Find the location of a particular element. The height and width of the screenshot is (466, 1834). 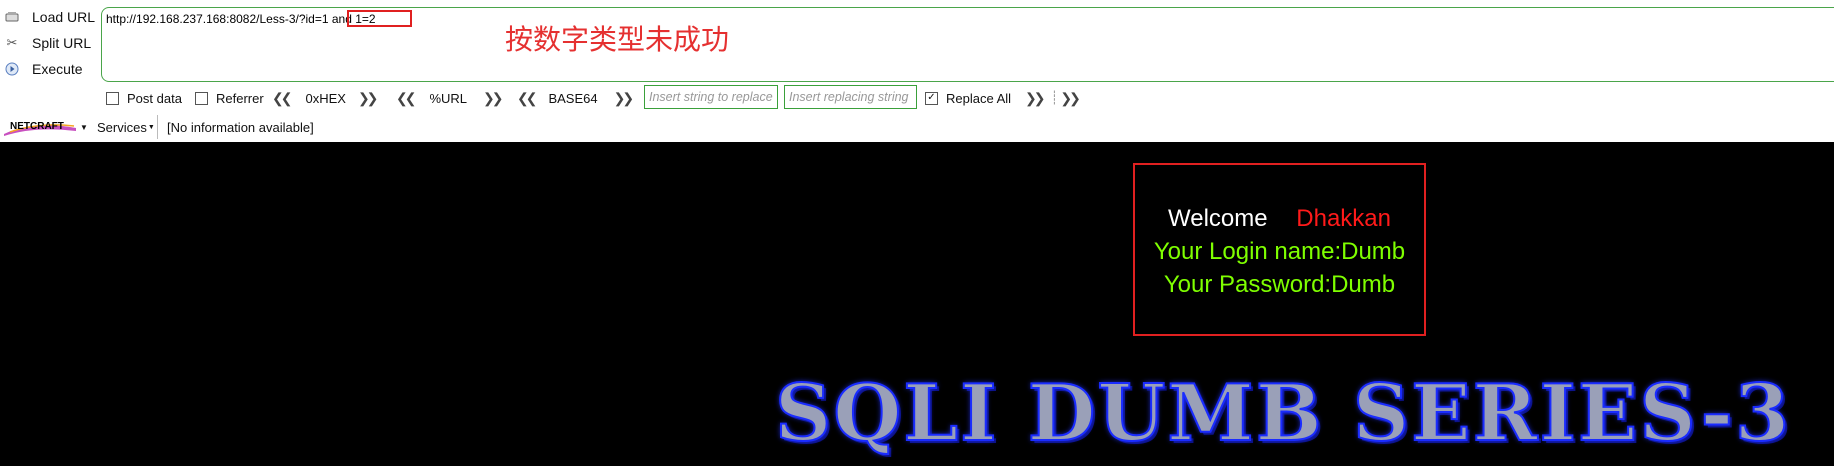

referrer-checkbox: Referrer is located at coordinates (229, 98).